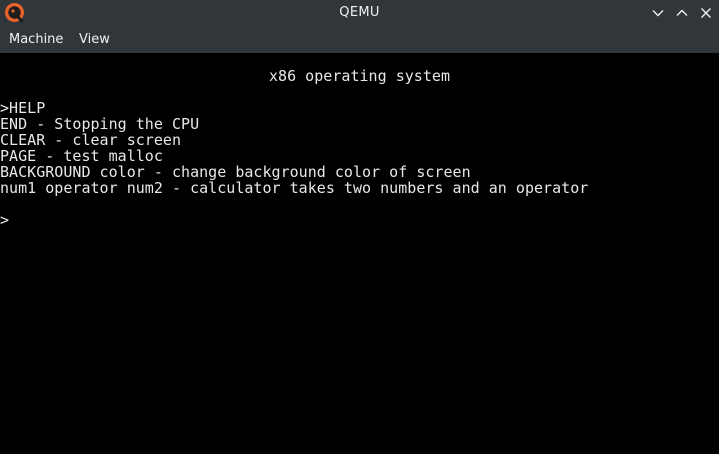 Image resolution: width=719 pixels, height=454 pixels. I want to click on console-line: >HELP, so click(23, 108).